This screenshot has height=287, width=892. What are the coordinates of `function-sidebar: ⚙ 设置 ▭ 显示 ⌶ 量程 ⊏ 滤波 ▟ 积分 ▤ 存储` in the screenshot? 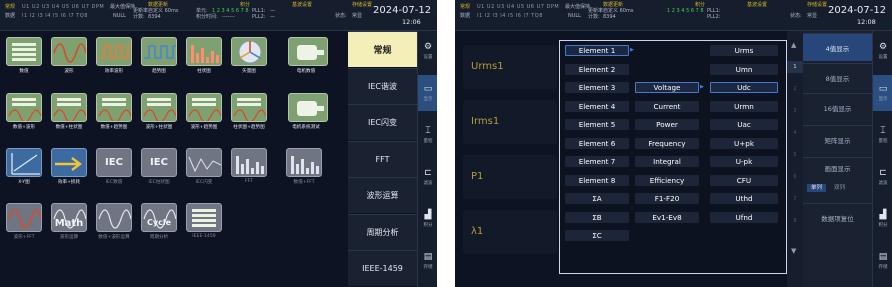 It's located at (882, 159).